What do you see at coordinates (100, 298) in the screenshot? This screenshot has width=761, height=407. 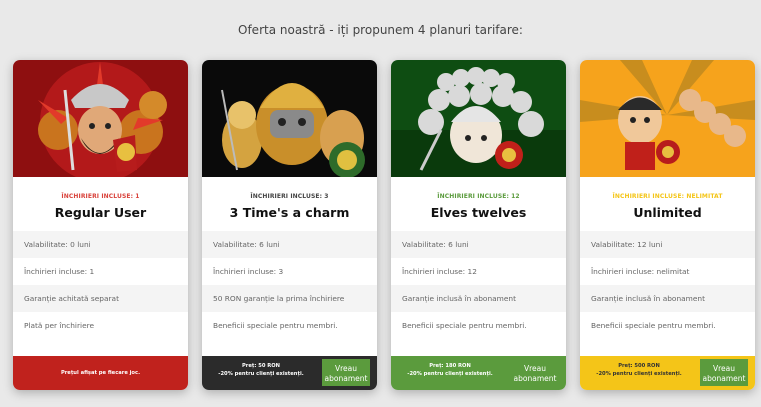 I see `plan-feature: Garanție achitată separat` at bounding box center [100, 298].